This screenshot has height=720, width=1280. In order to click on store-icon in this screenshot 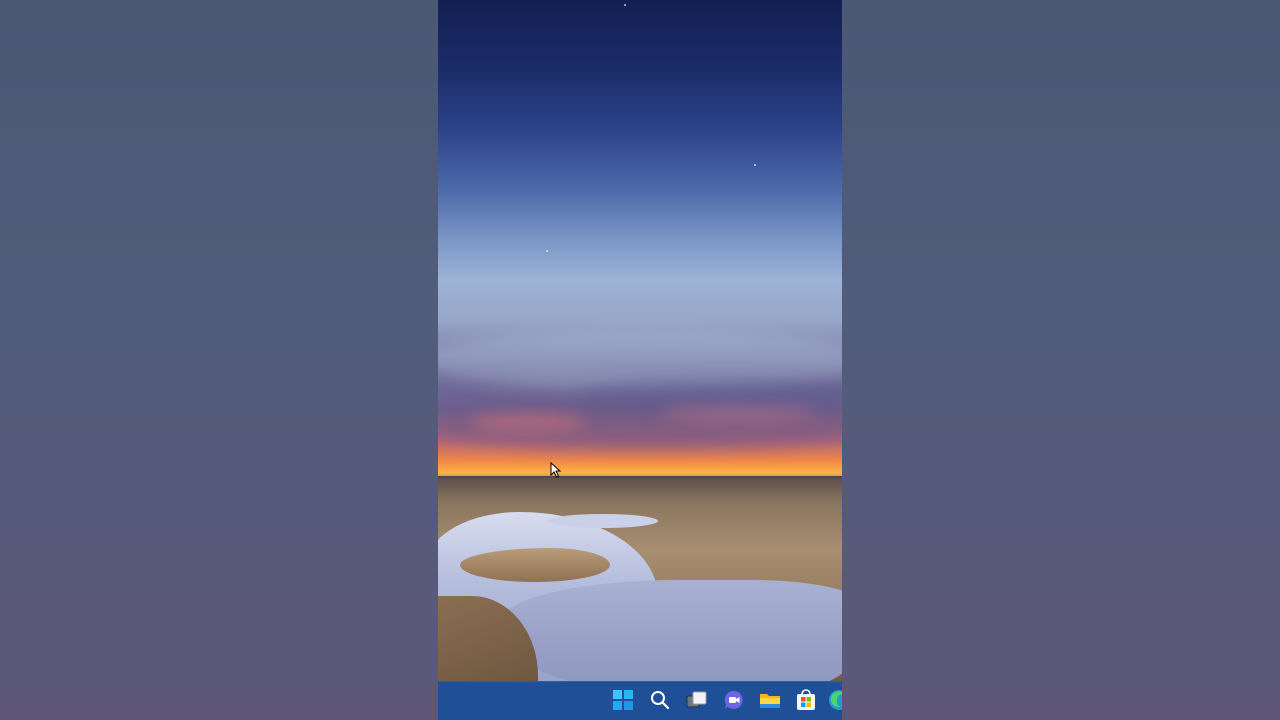, I will do `click(806, 702)`.